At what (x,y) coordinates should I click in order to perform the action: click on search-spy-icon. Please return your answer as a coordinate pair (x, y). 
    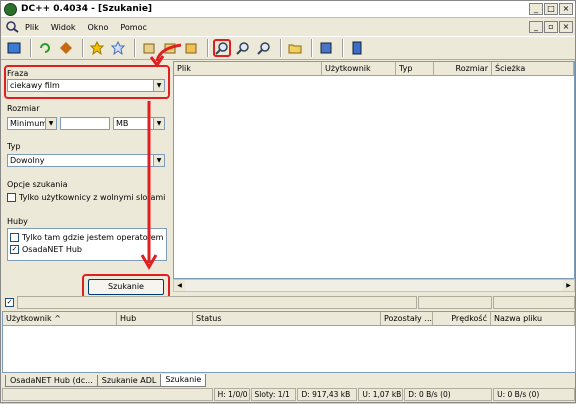
    Looking at the image, I should click on (264, 48).